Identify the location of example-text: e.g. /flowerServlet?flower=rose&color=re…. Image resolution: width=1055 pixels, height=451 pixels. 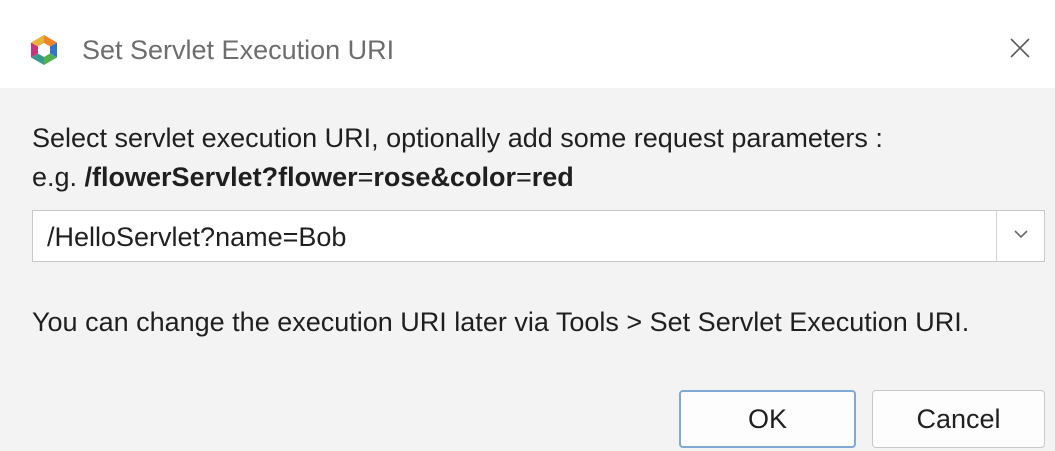
(303, 177).